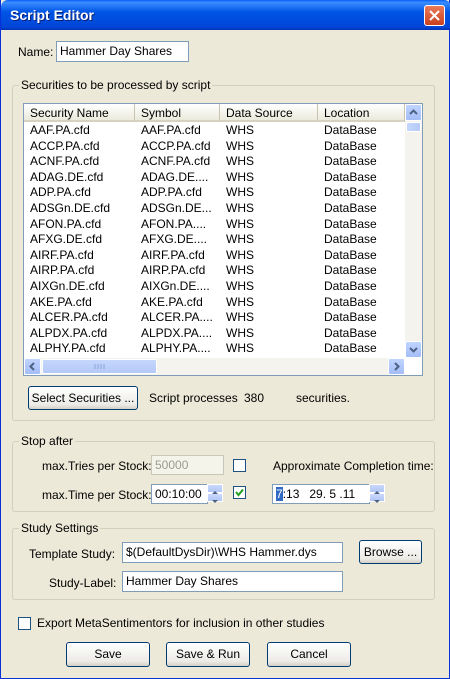 This screenshot has height=679, width=450. What do you see at coordinates (193, 398) in the screenshot?
I see `script-processes-label: Script processes` at bounding box center [193, 398].